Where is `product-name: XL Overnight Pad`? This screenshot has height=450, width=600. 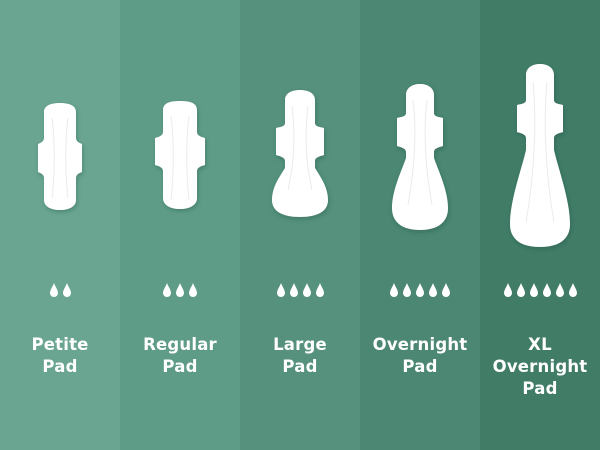 product-name: XL Overnight Pad is located at coordinates (540, 367).